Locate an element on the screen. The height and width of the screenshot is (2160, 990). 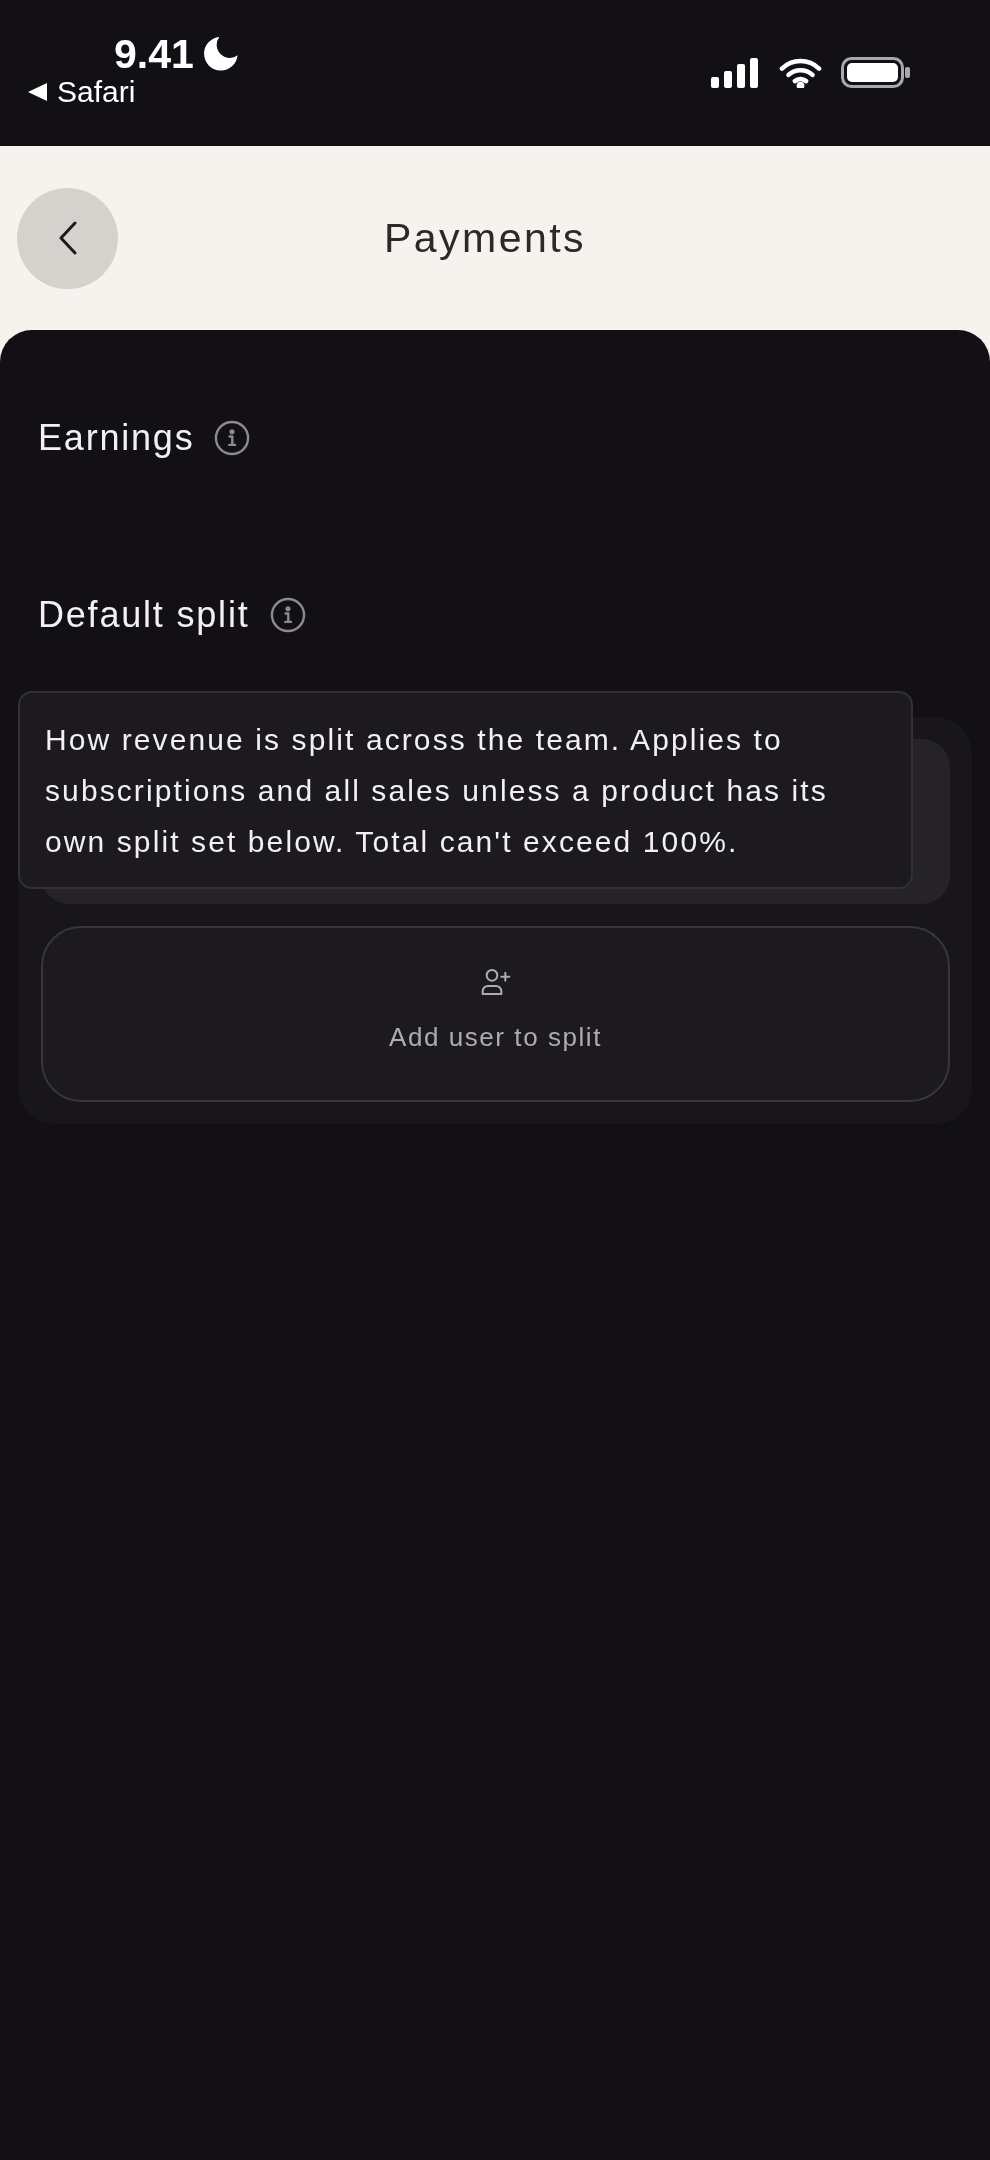
back-to-app-link: Safari is located at coordinates (133, 92).